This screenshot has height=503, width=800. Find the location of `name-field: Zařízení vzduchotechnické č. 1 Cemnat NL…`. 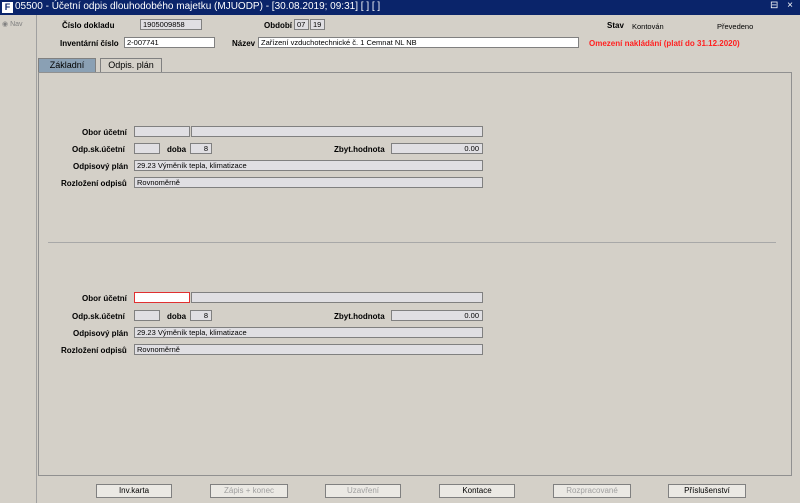

name-field: Zařízení vzduchotechnické č. 1 Cemnat NL… is located at coordinates (418, 42).